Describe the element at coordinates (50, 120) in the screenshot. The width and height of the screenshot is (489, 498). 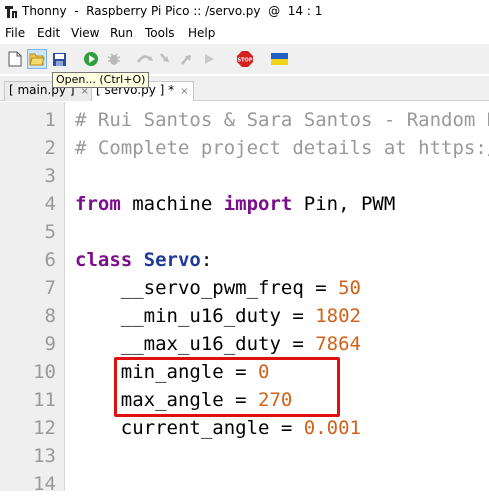
I see `line-number: 1` at that location.